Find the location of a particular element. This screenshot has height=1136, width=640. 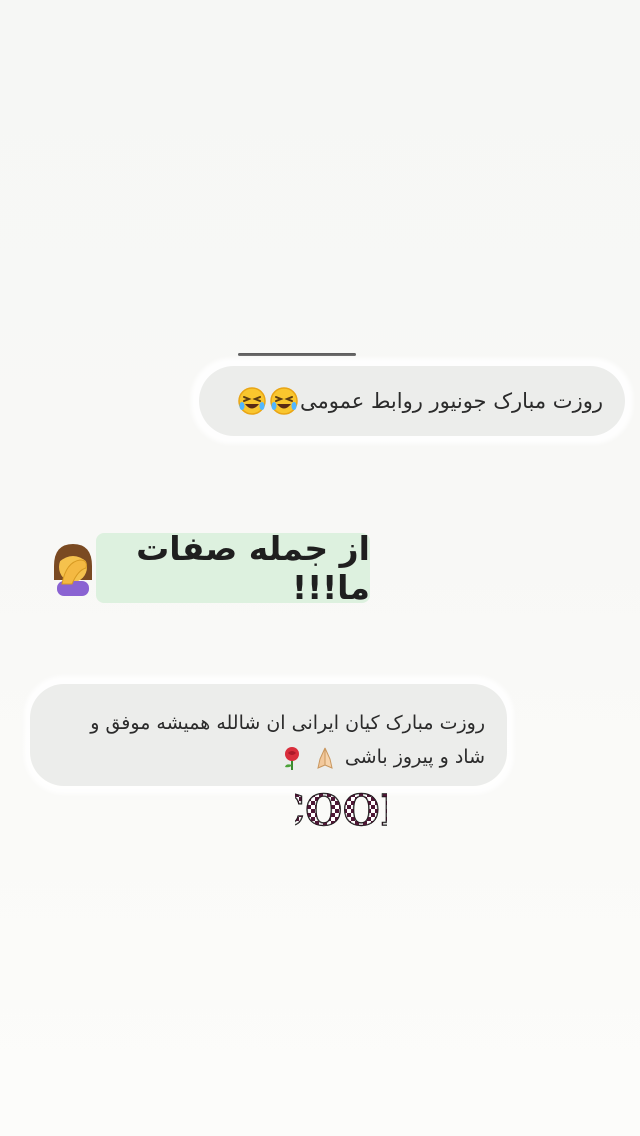

woman-facepalming-icon is located at coordinates (73, 570).